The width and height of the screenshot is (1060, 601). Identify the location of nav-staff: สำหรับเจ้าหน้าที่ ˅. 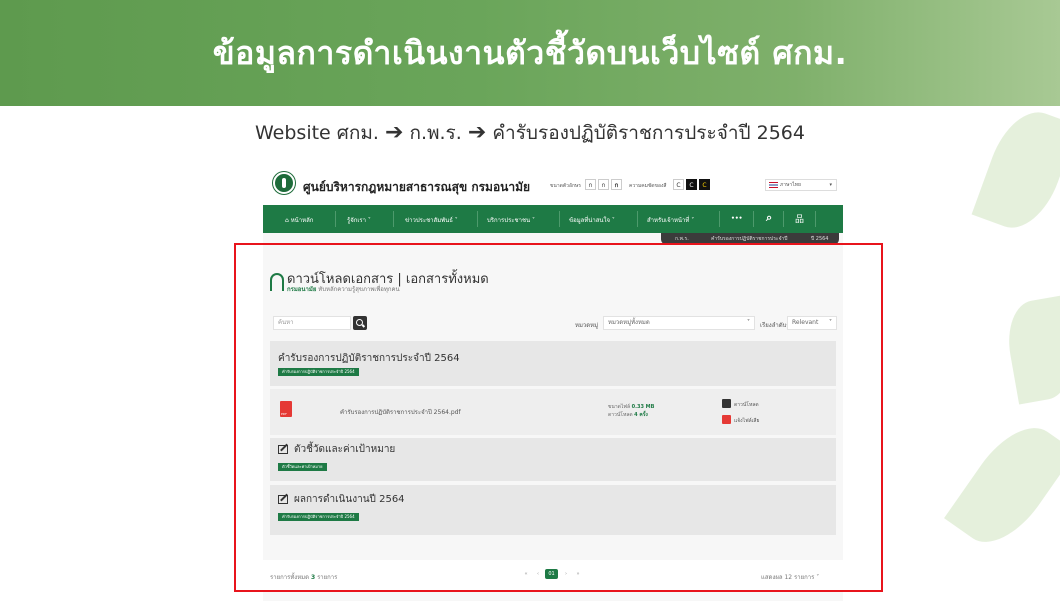
(670, 220).